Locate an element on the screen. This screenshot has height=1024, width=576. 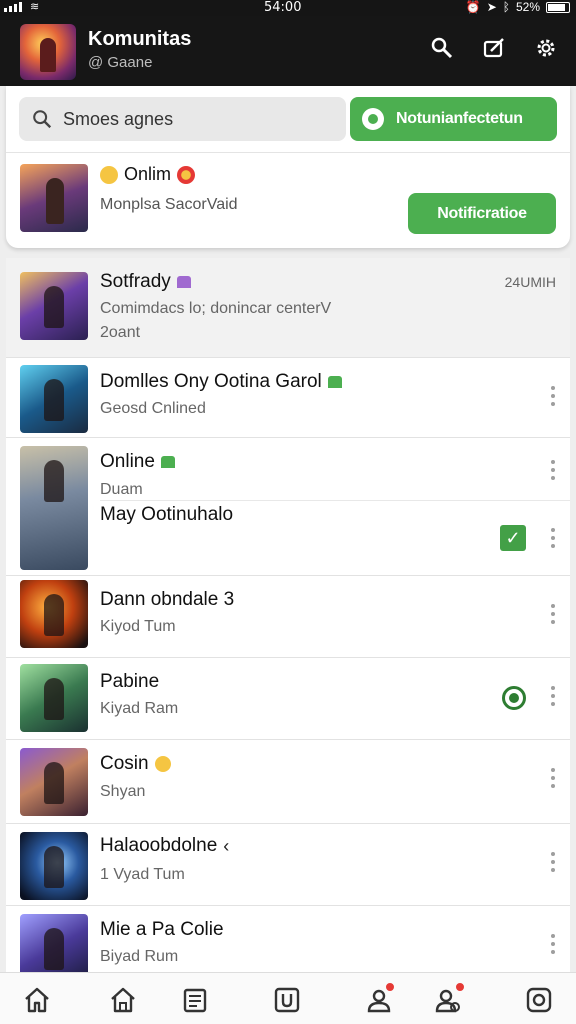
bottom-nav is located at coordinates (288, 998).